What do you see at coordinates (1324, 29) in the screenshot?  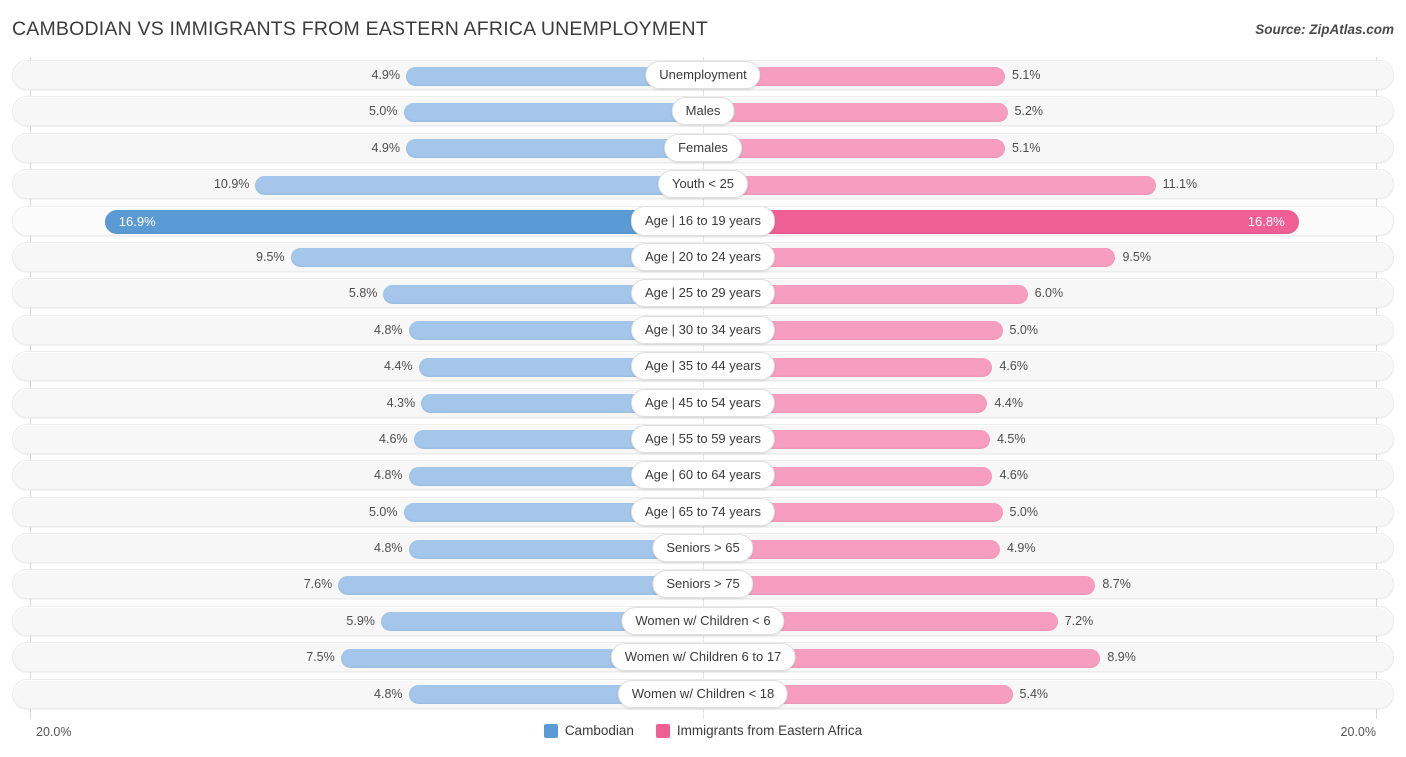 I see `source-attribution: Source: ZipAtlas.com` at bounding box center [1324, 29].